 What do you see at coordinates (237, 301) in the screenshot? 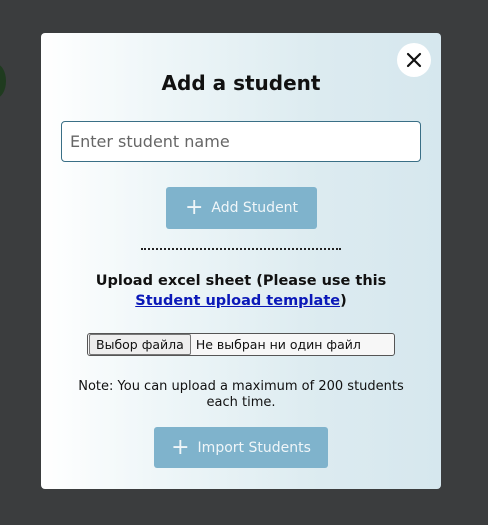
I see `student-upload-template-link: Student upload template` at bounding box center [237, 301].